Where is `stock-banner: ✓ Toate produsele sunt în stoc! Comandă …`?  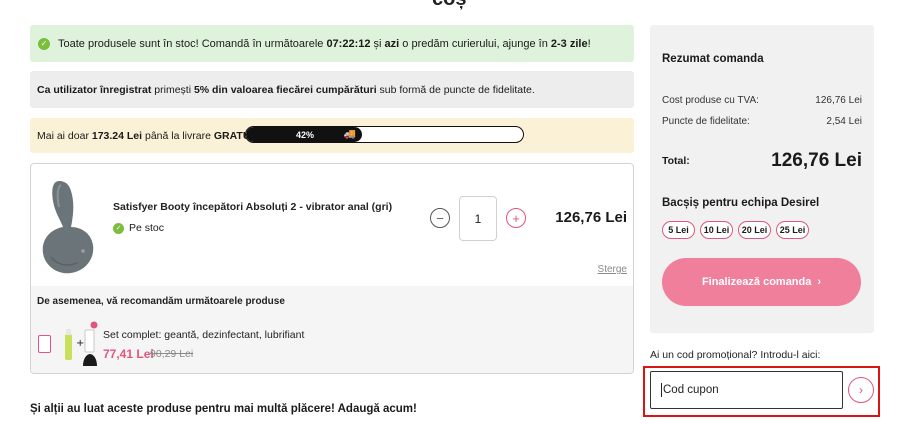 stock-banner: ✓ Toate produsele sunt în stoc! Comandă … is located at coordinates (332, 43).